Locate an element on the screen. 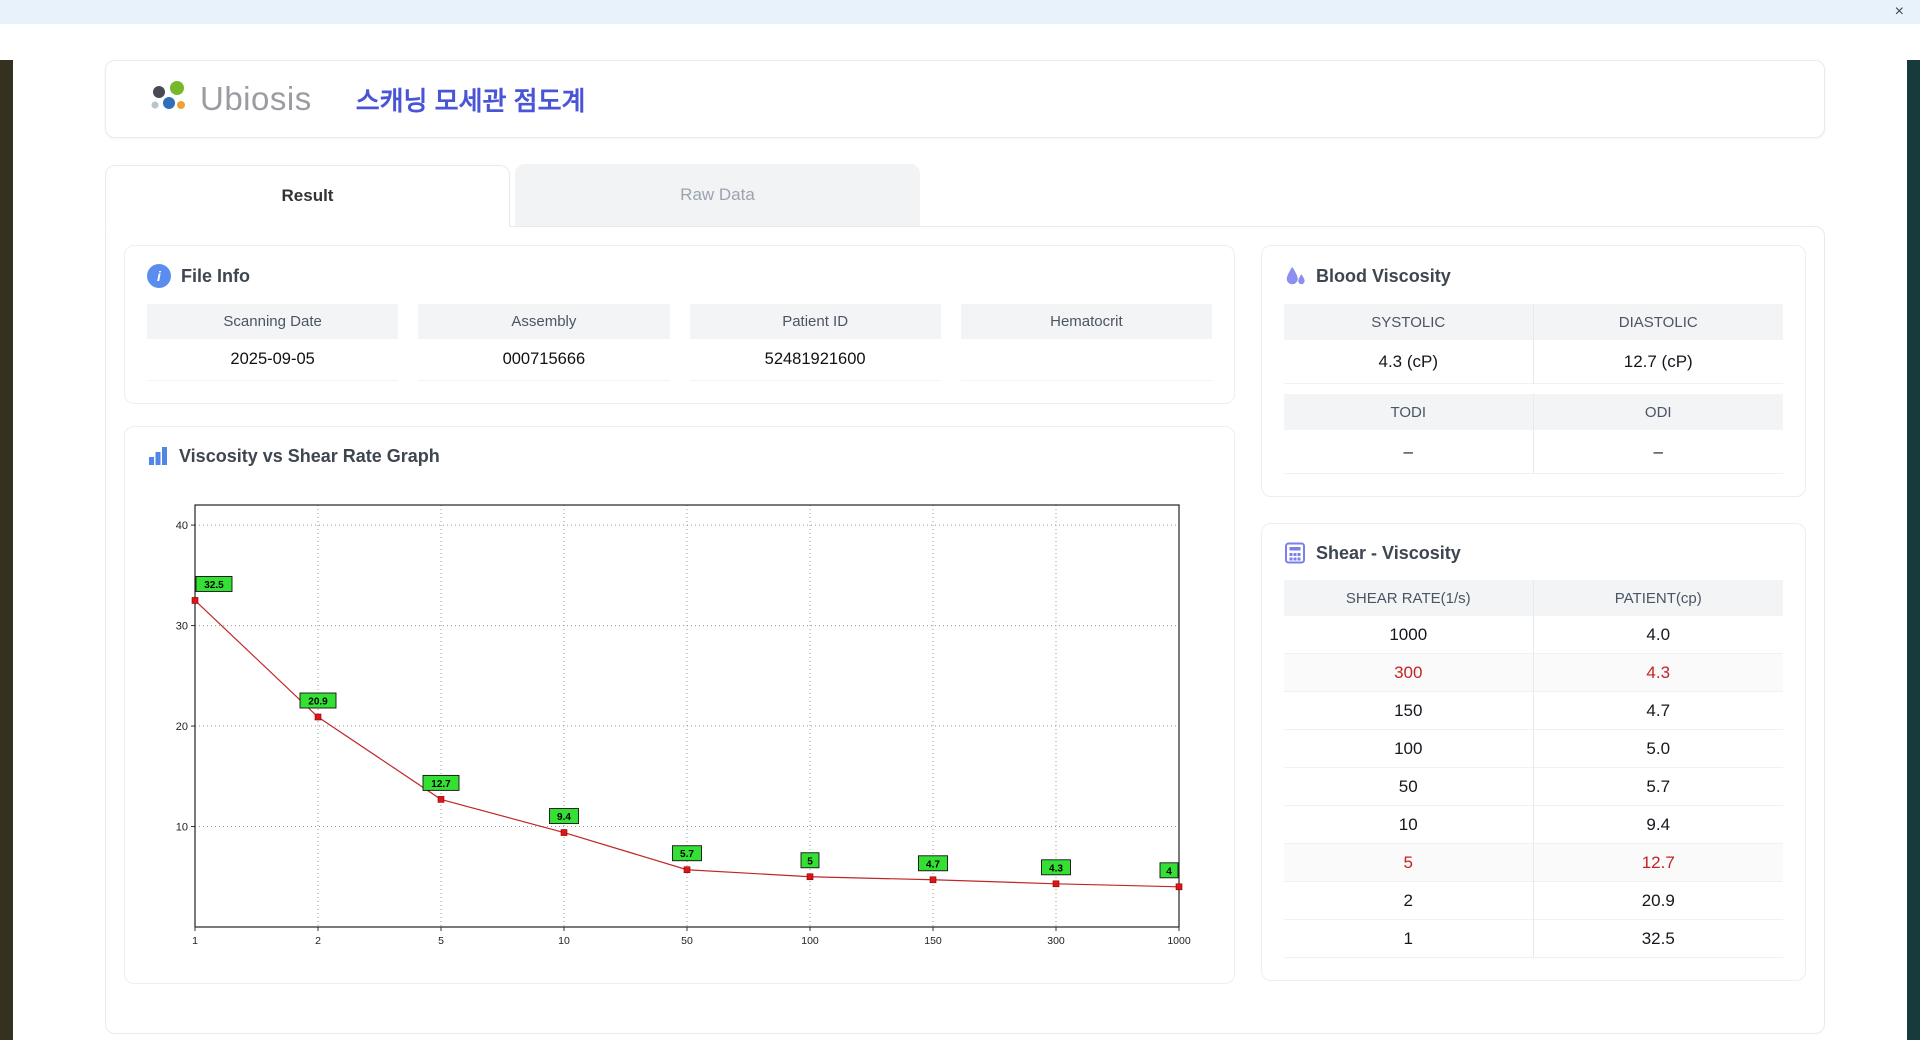  systolic-value: 4.3 (cP) is located at coordinates (1409, 362).